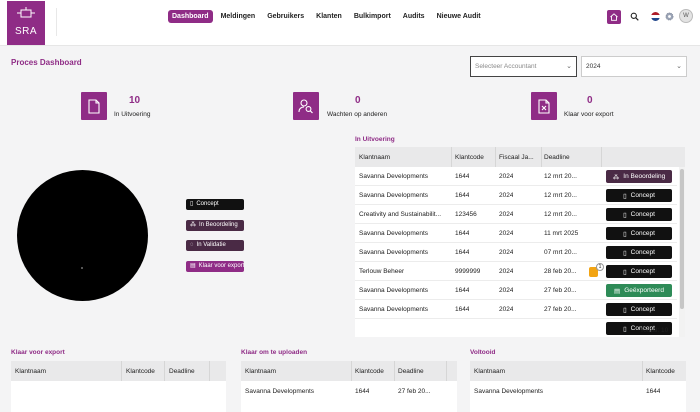 The image size is (700, 412). Describe the element at coordinates (329, 16) in the screenshot. I see `nav-item-klanten: Klanten` at that location.